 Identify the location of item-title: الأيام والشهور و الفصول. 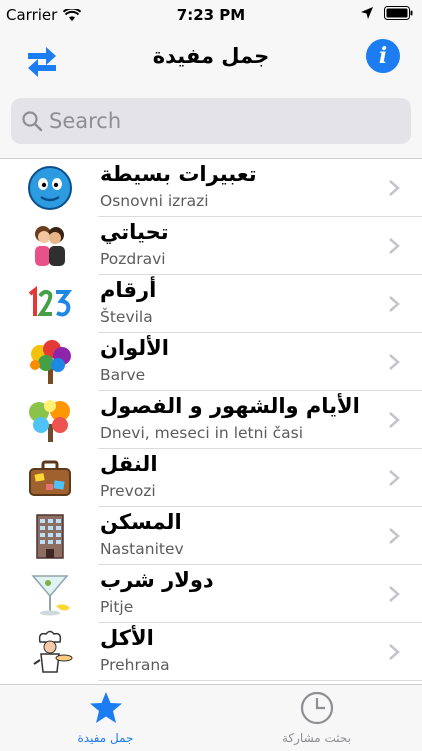
(230, 406).